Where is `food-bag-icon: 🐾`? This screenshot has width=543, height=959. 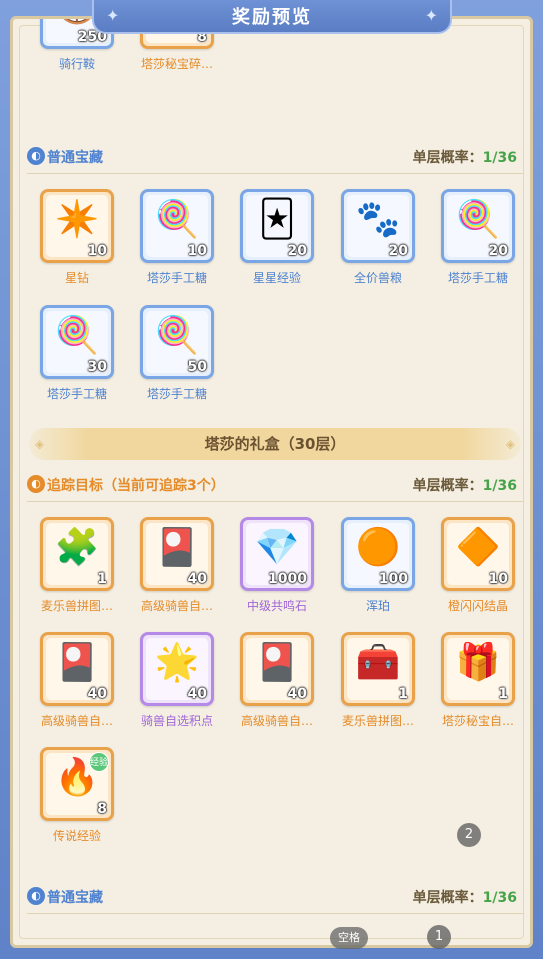
food-bag-icon: 🐾 is located at coordinates (378, 219).